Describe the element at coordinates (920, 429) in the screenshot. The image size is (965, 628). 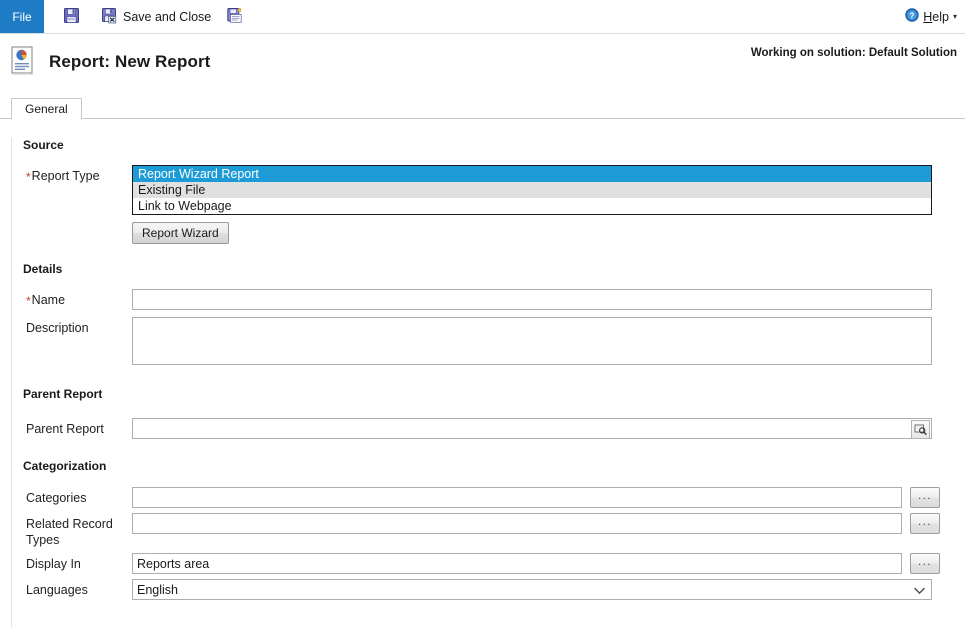
I see `lookup-magnifier-icon` at that location.